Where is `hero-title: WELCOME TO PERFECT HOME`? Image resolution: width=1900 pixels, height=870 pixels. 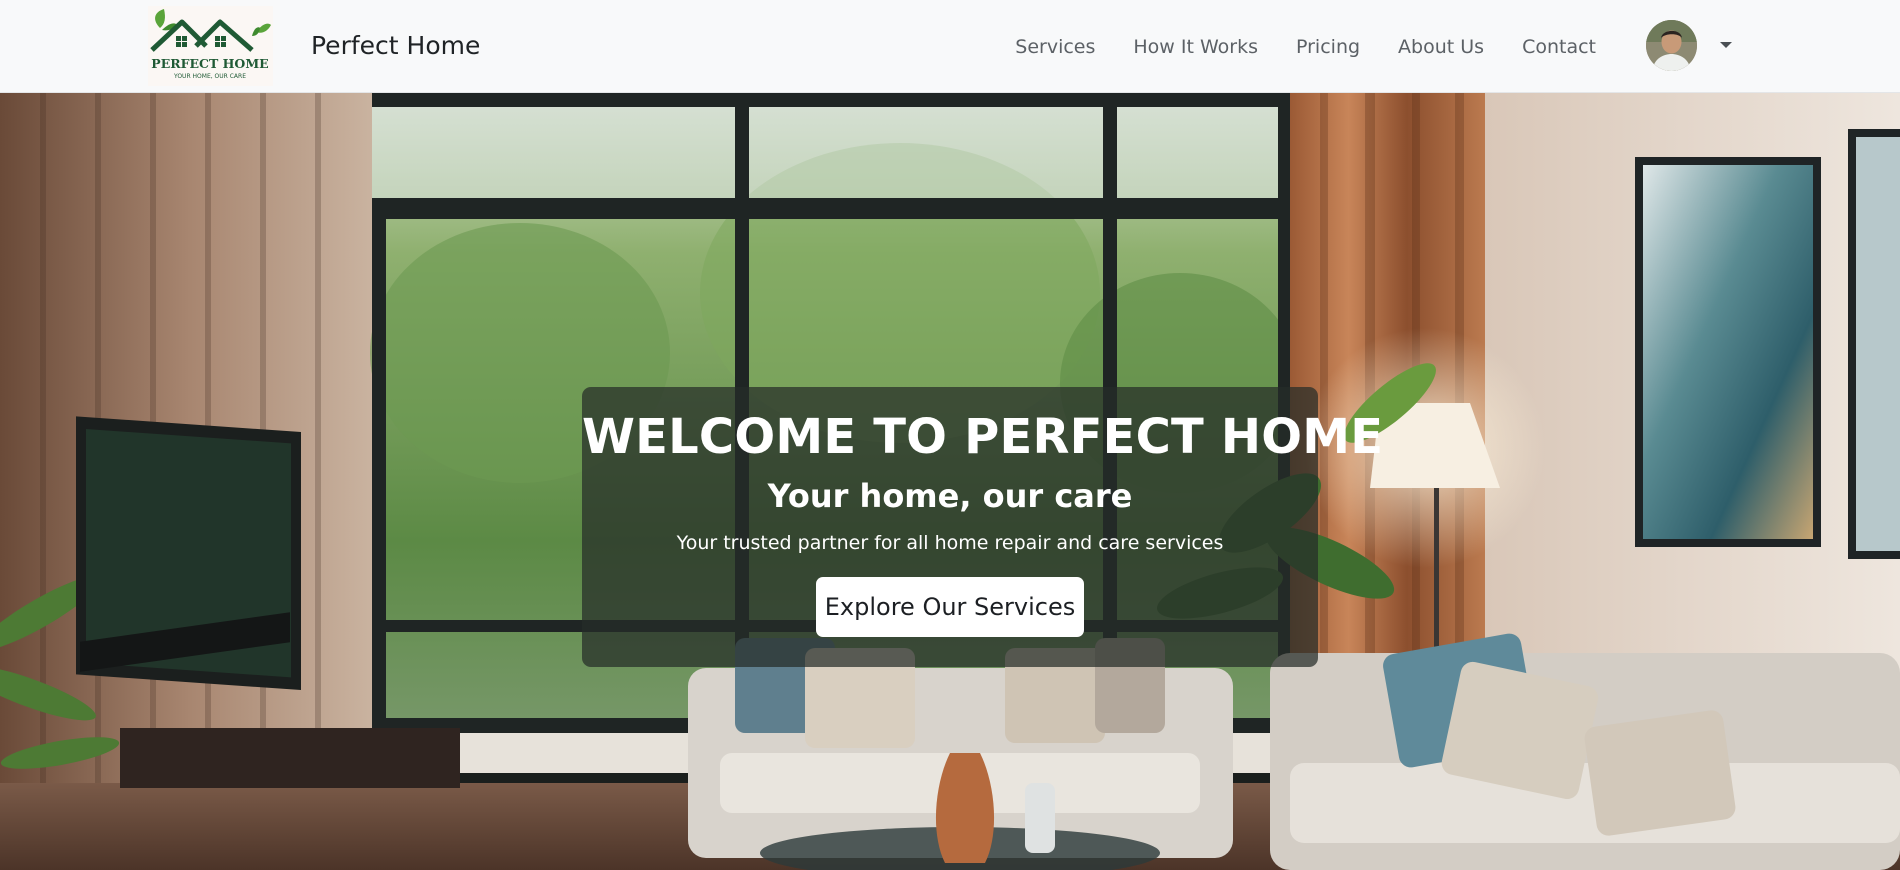 hero-title: WELCOME TO PERFECT HOME is located at coordinates (983, 437).